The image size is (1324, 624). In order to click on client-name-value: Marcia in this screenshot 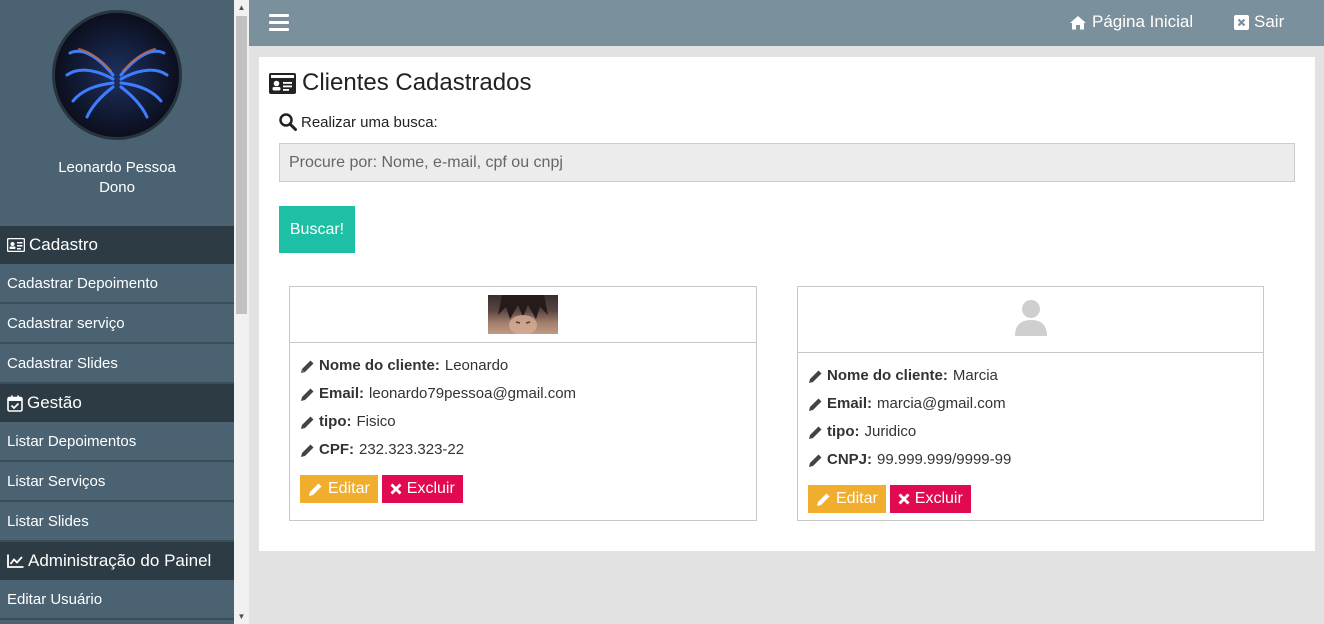, I will do `click(975, 375)`.